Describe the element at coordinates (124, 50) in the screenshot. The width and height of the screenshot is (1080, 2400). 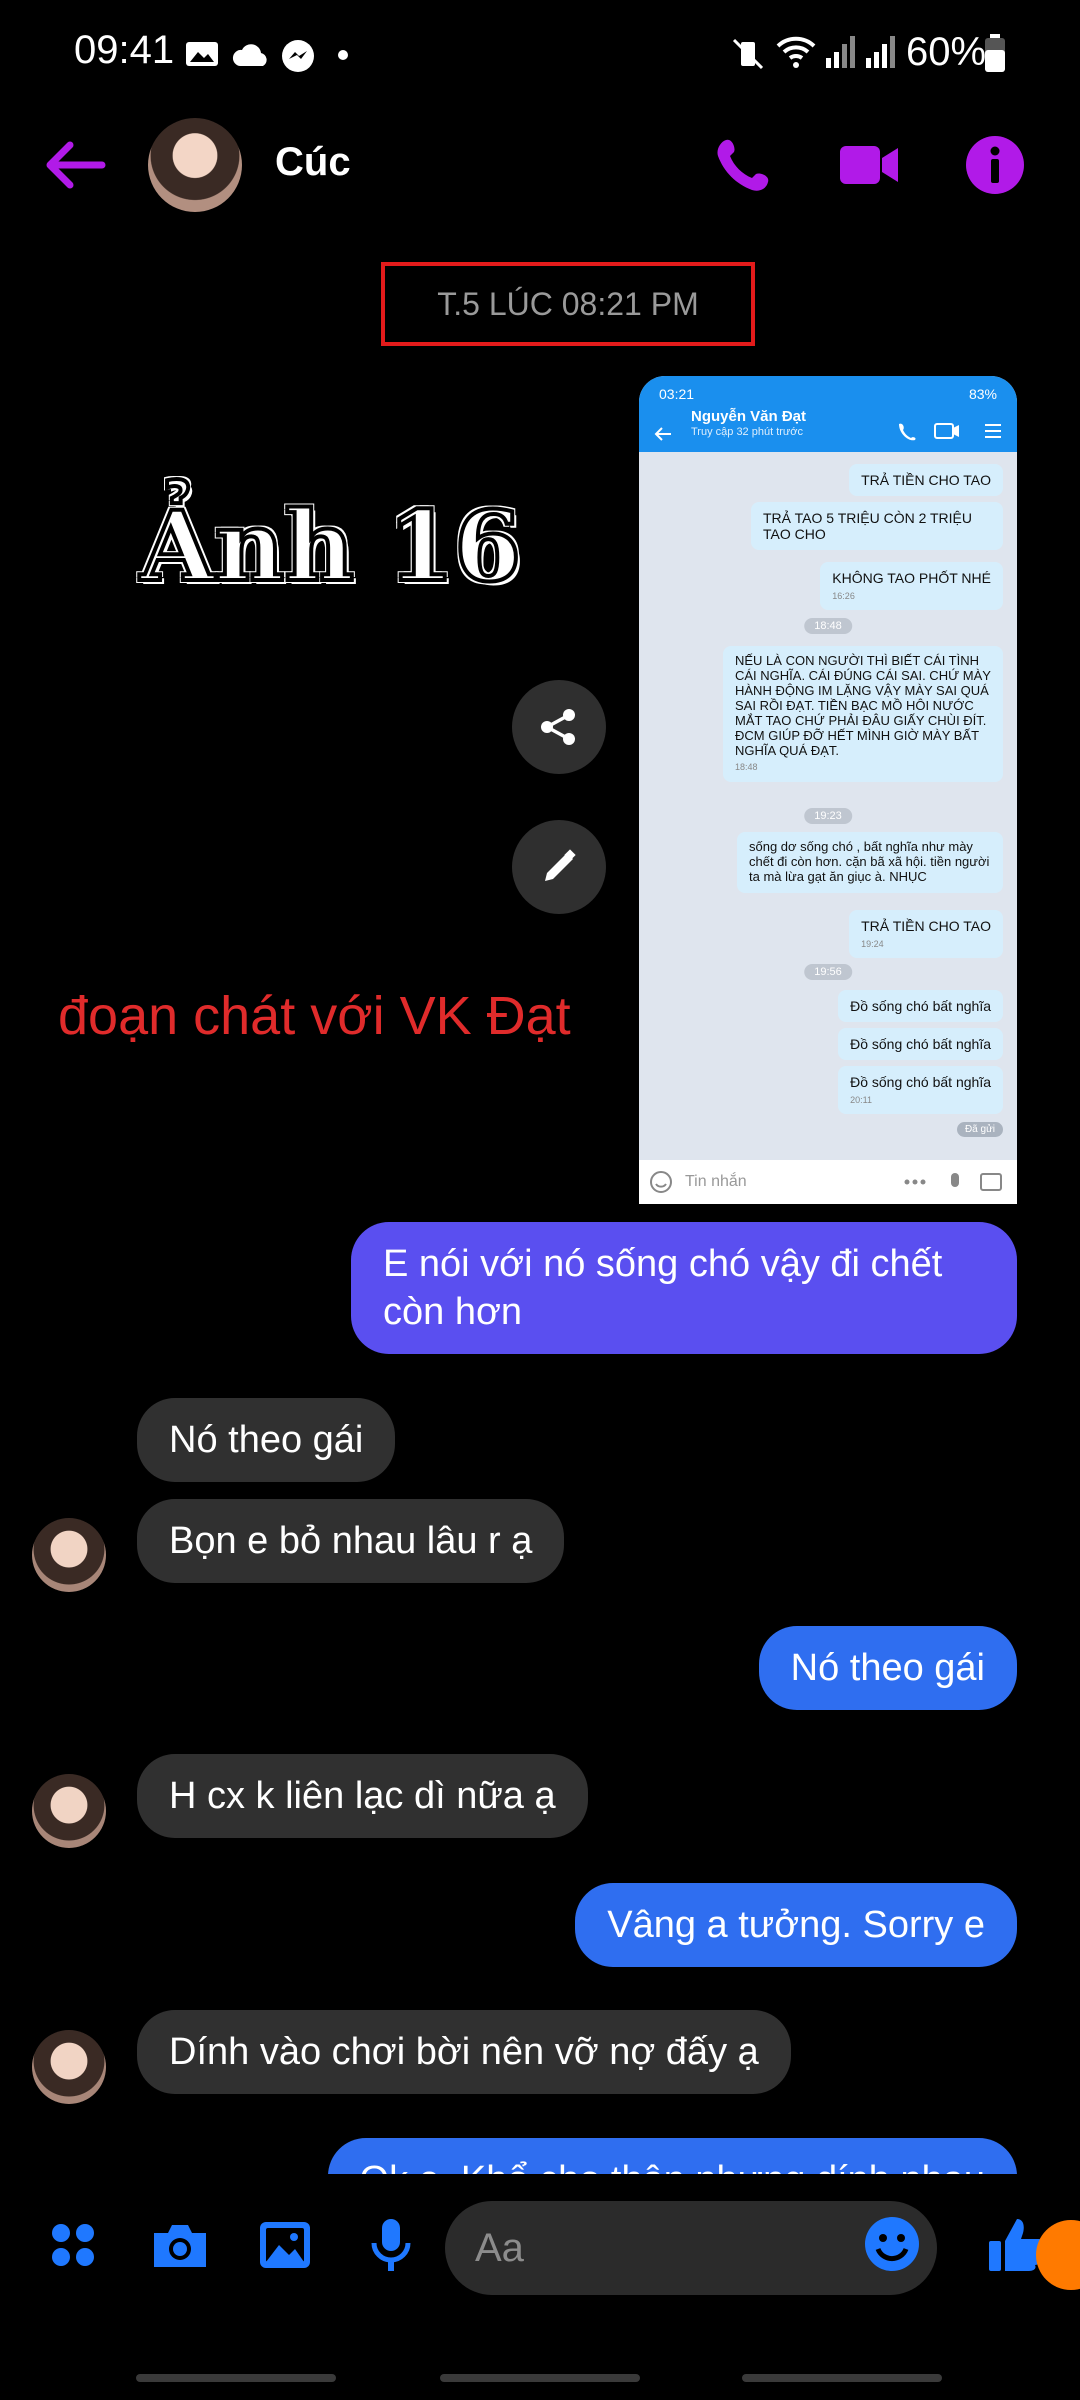
I see `status-time: 09:41` at that location.